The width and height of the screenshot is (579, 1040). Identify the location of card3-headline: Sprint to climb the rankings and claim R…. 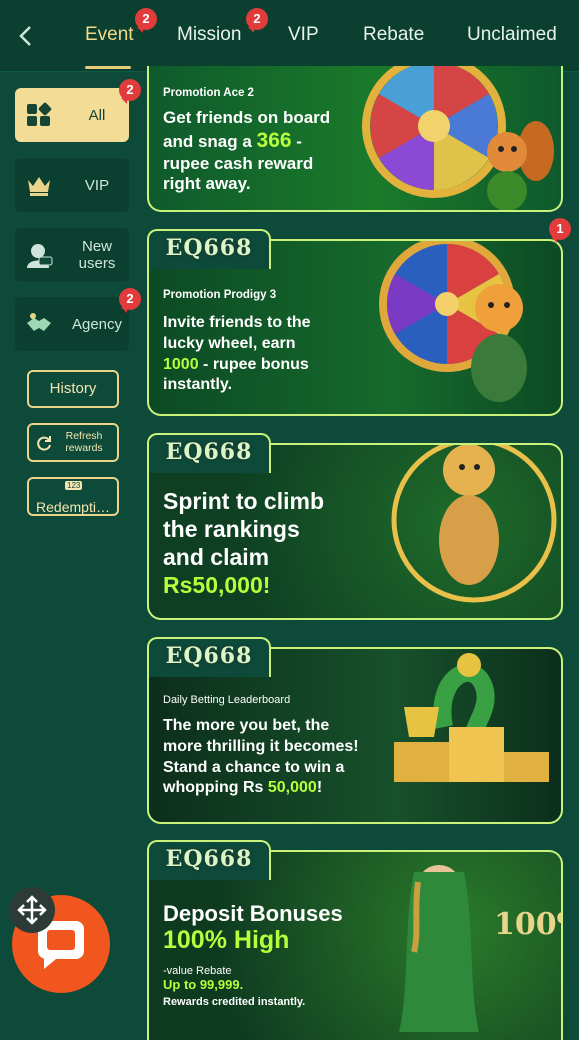
(243, 543).